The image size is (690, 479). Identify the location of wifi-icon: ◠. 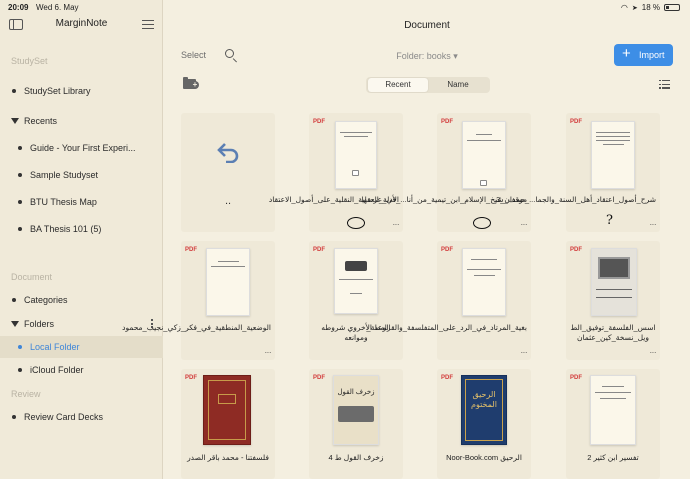
(624, 7).